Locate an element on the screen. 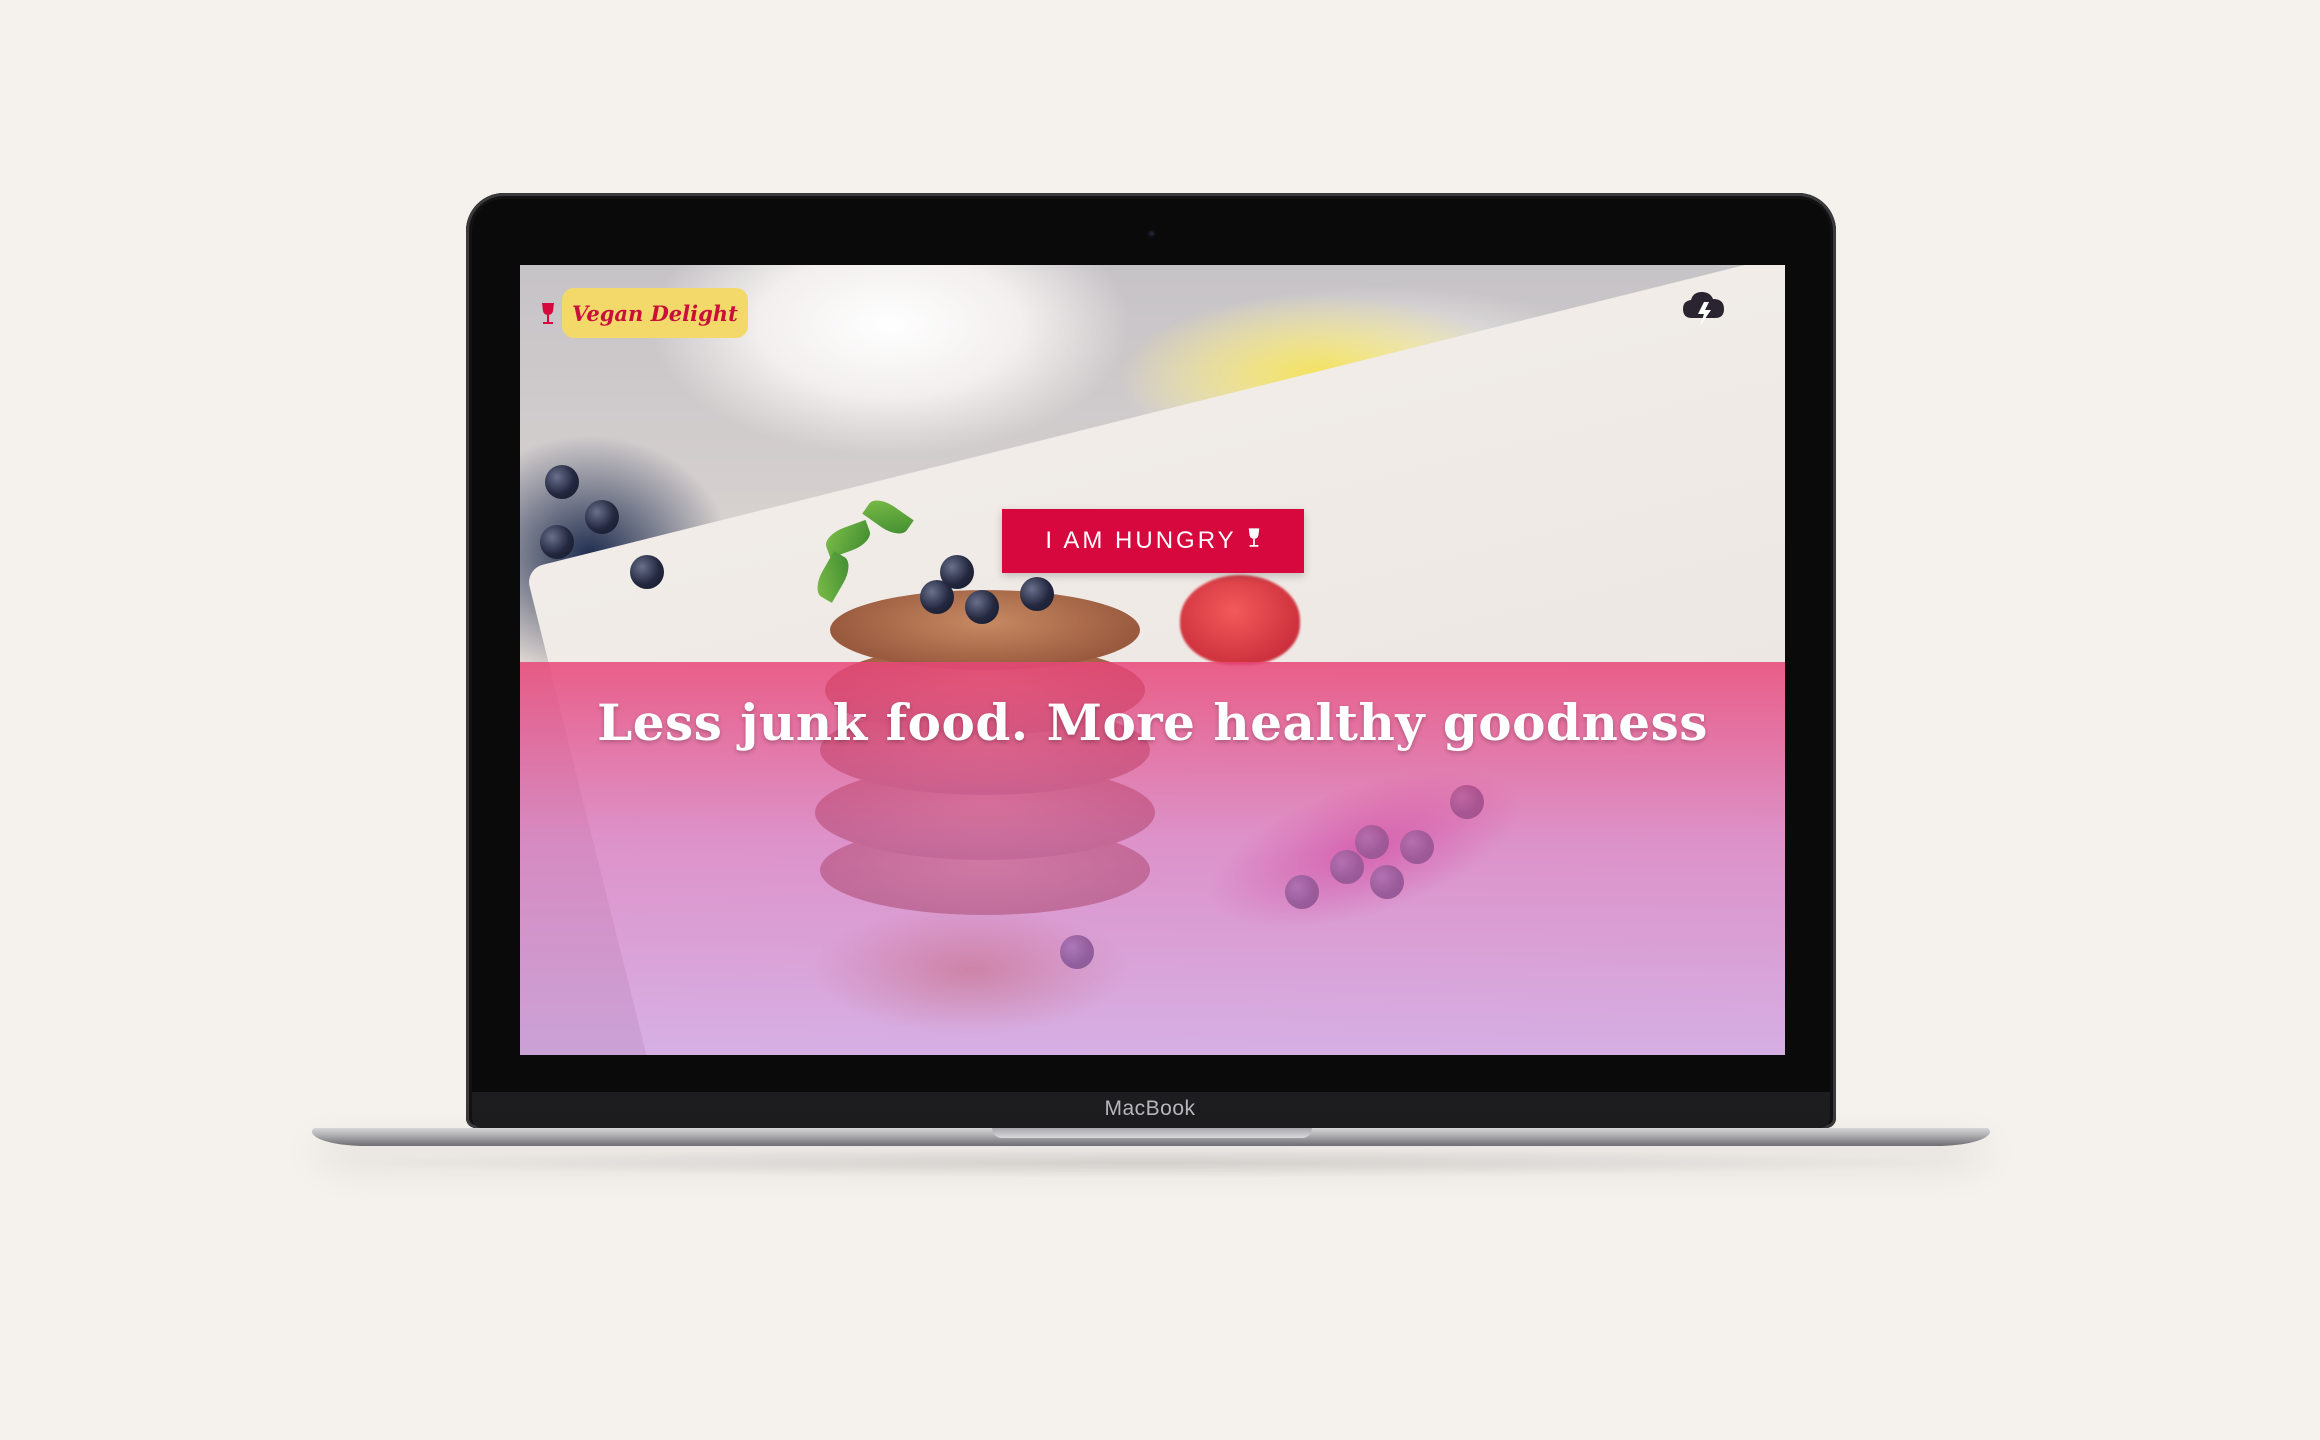 Image resolution: width=2320 pixels, height=1440 pixels. hero-strawberry is located at coordinates (1240, 620).